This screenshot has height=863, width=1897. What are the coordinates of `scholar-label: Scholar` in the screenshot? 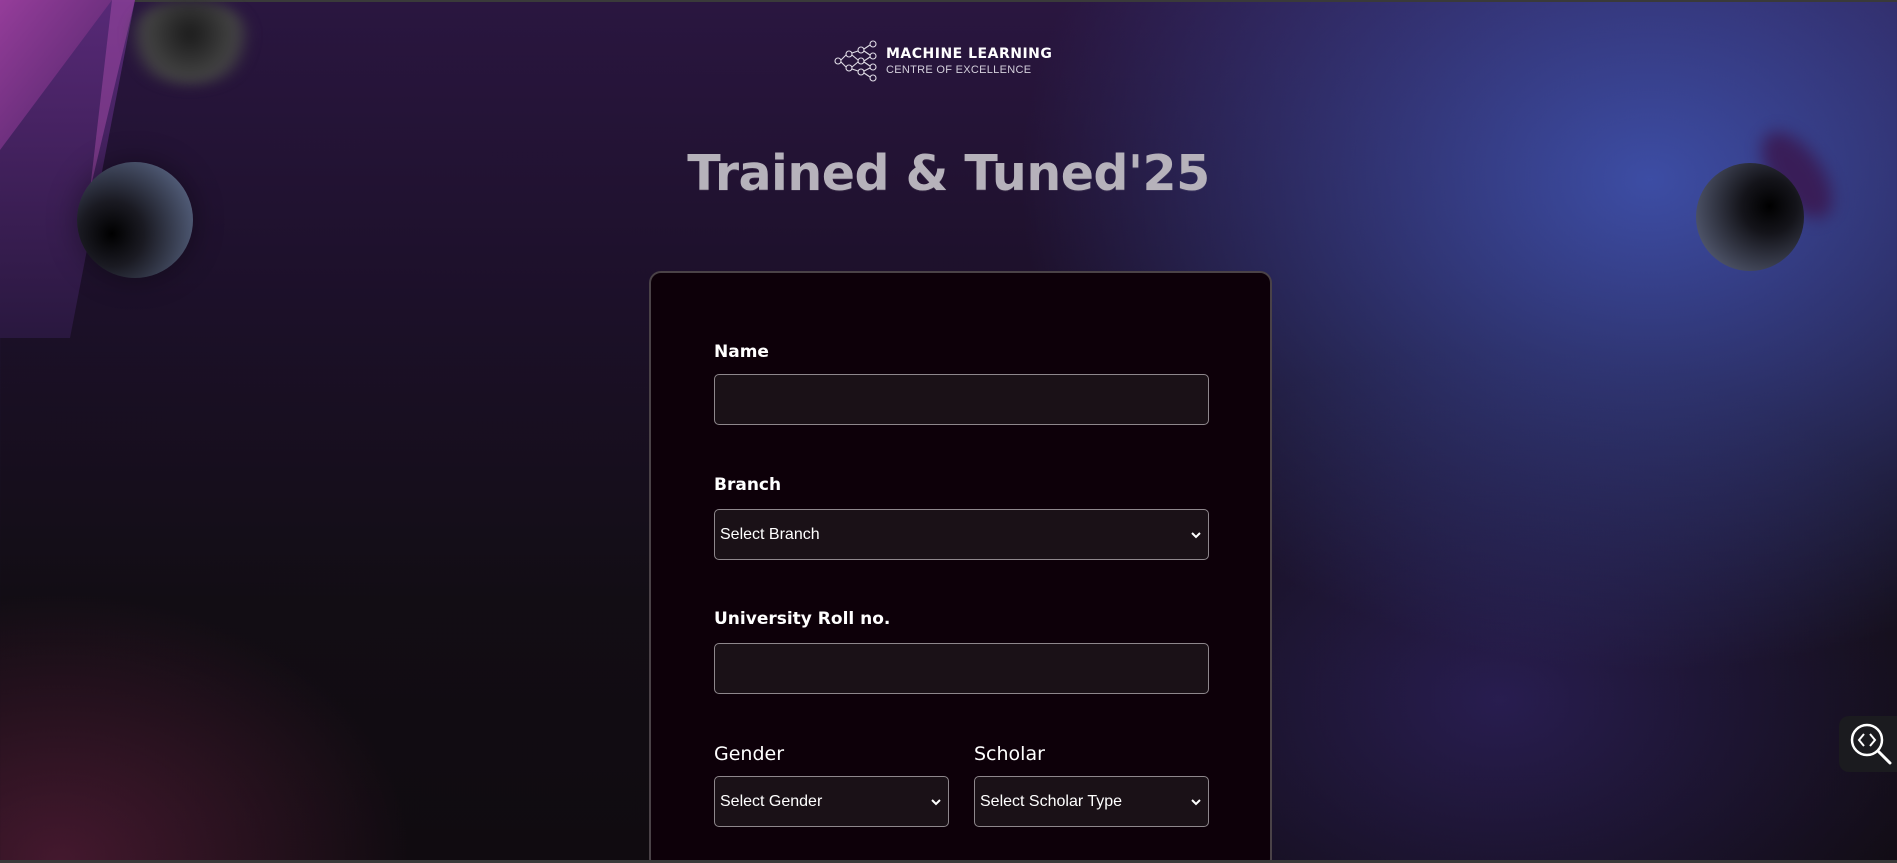 It's located at (1009, 754).